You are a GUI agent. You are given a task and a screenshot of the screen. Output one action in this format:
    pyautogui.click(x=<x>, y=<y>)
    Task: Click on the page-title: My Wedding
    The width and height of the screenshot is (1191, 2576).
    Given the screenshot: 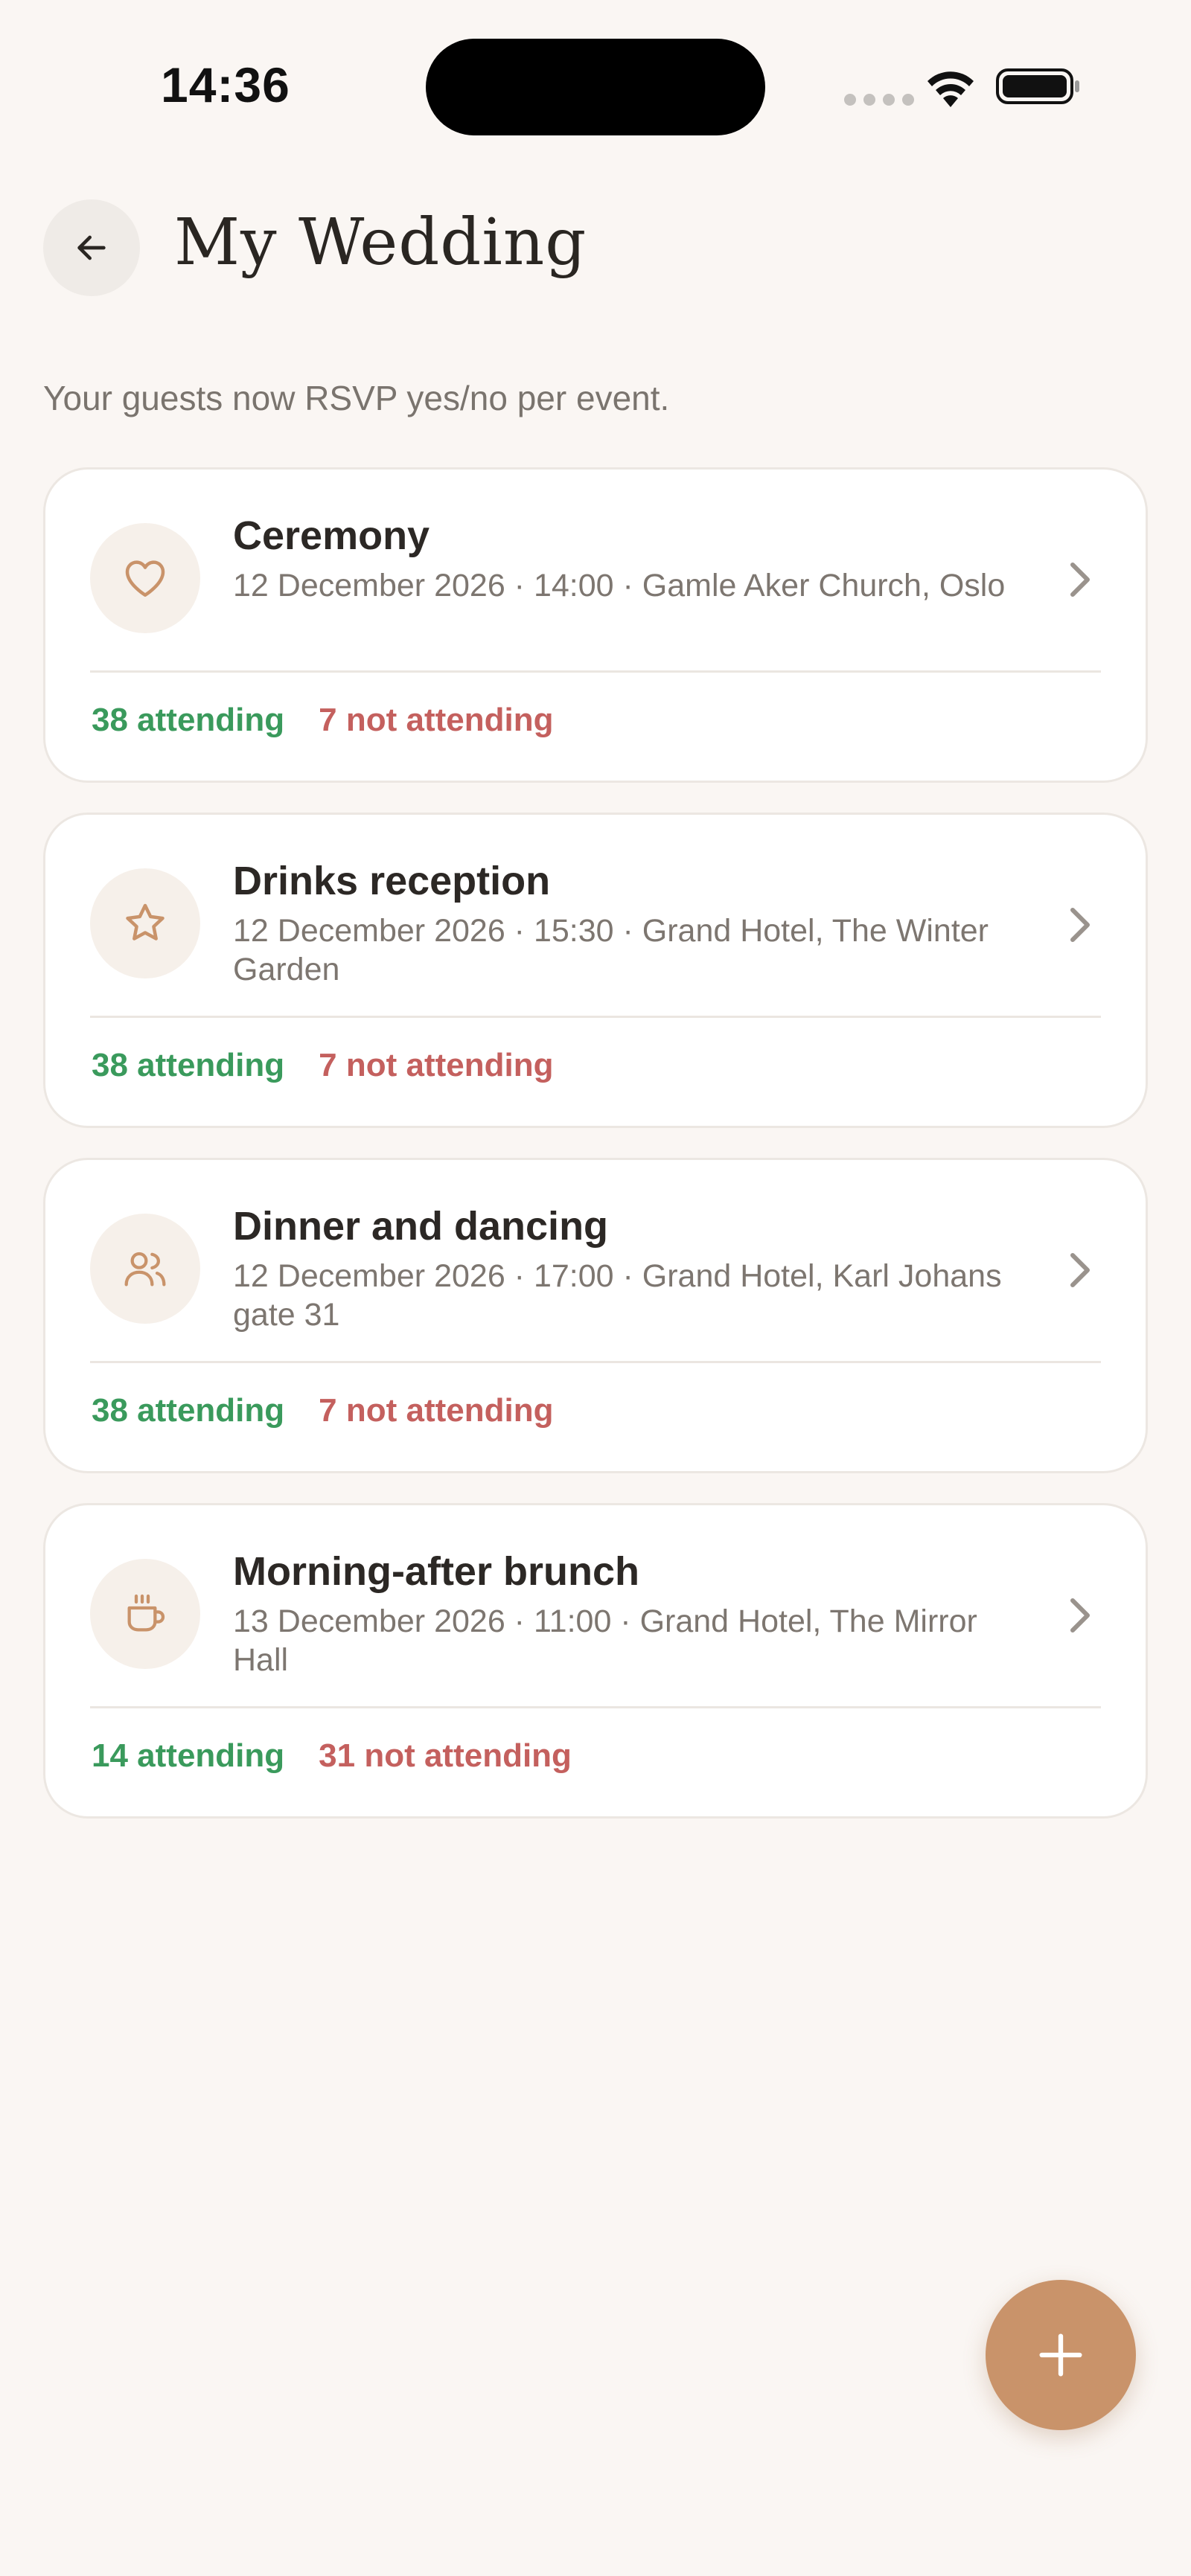 What is the action you would take?
    pyautogui.click(x=380, y=243)
    